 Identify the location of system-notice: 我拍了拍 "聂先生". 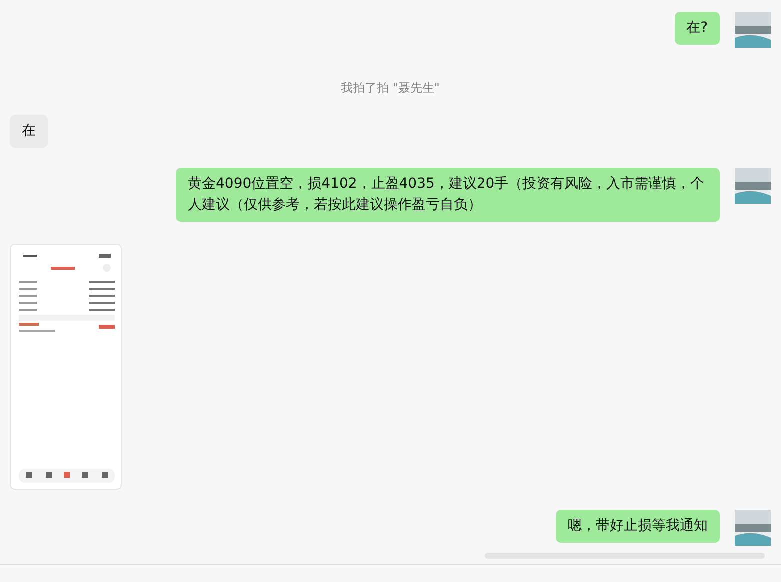
(390, 88).